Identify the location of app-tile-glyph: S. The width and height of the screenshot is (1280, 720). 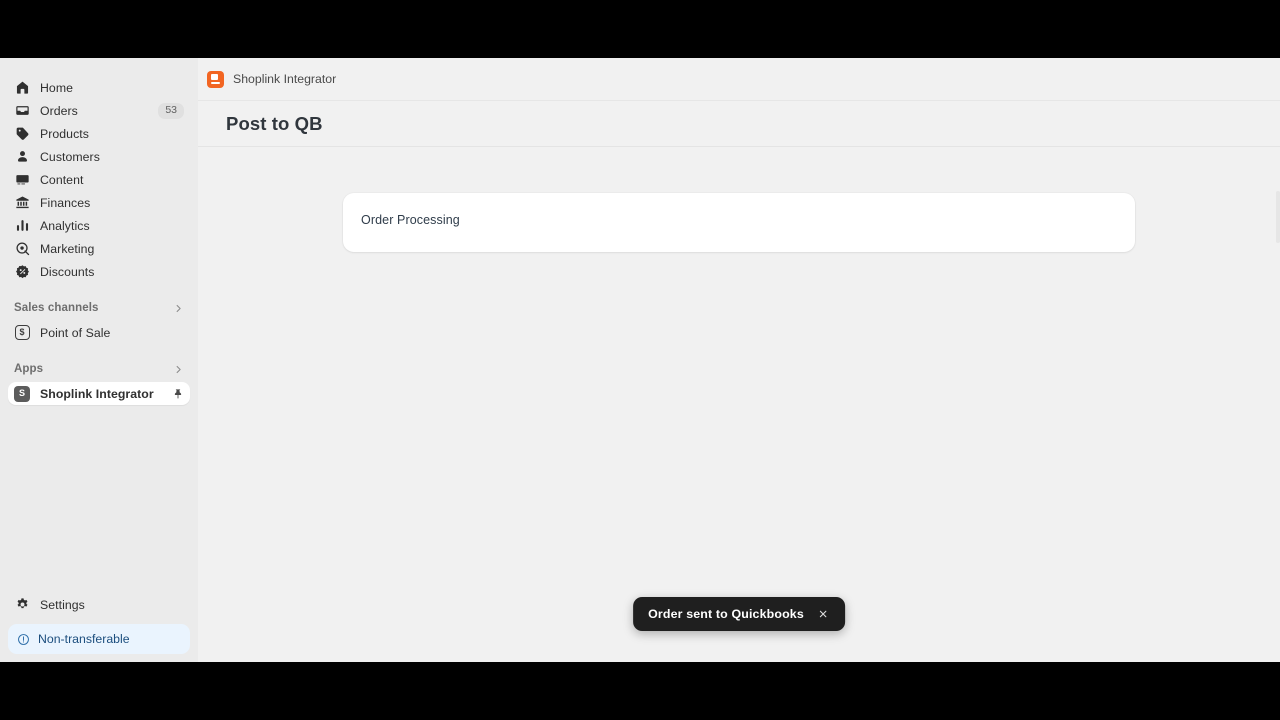
(21, 393).